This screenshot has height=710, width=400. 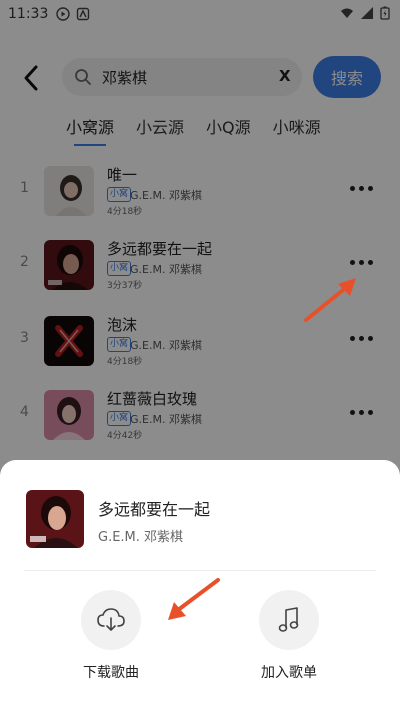 I want to click on music-note-icon, so click(x=288, y=619).